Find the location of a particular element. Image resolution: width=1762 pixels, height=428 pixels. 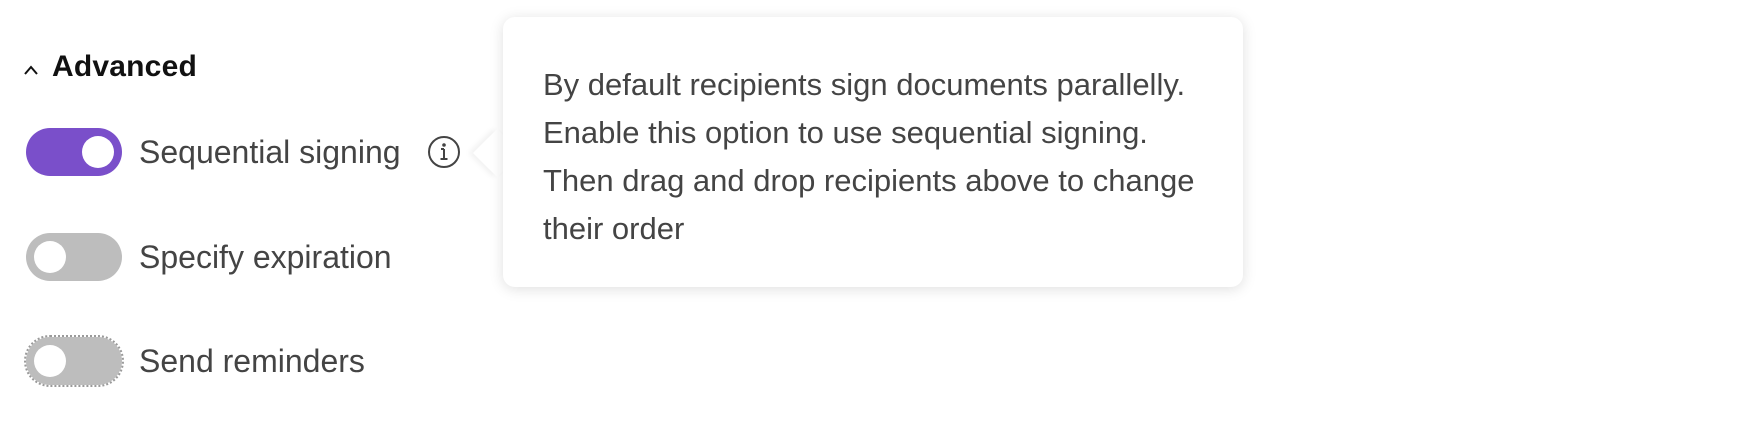

option-row-sequential-signing: Sequential signing is located at coordinates (243, 152).